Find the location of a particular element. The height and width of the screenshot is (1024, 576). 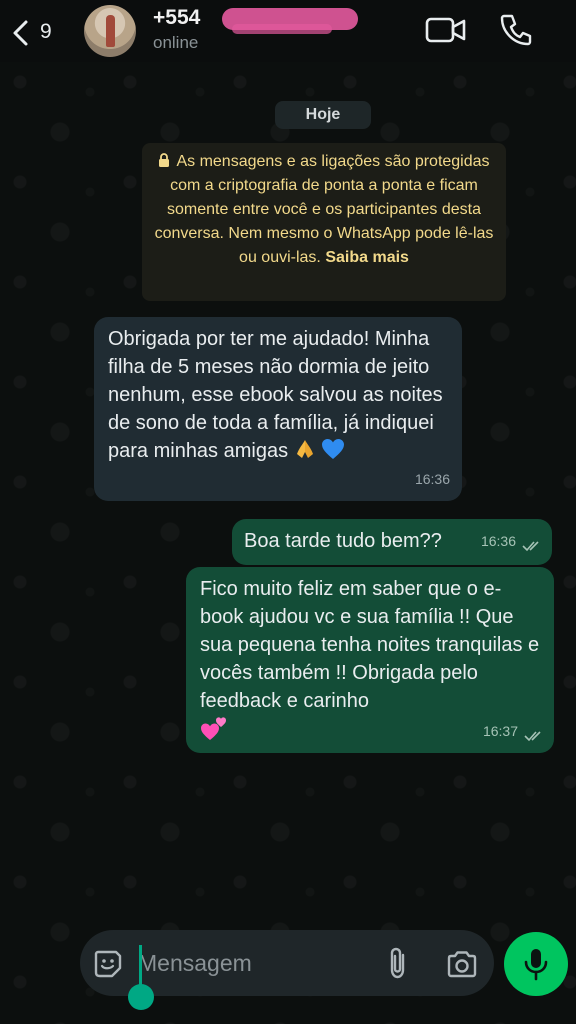

contact-avatar is located at coordinates (110, 31).